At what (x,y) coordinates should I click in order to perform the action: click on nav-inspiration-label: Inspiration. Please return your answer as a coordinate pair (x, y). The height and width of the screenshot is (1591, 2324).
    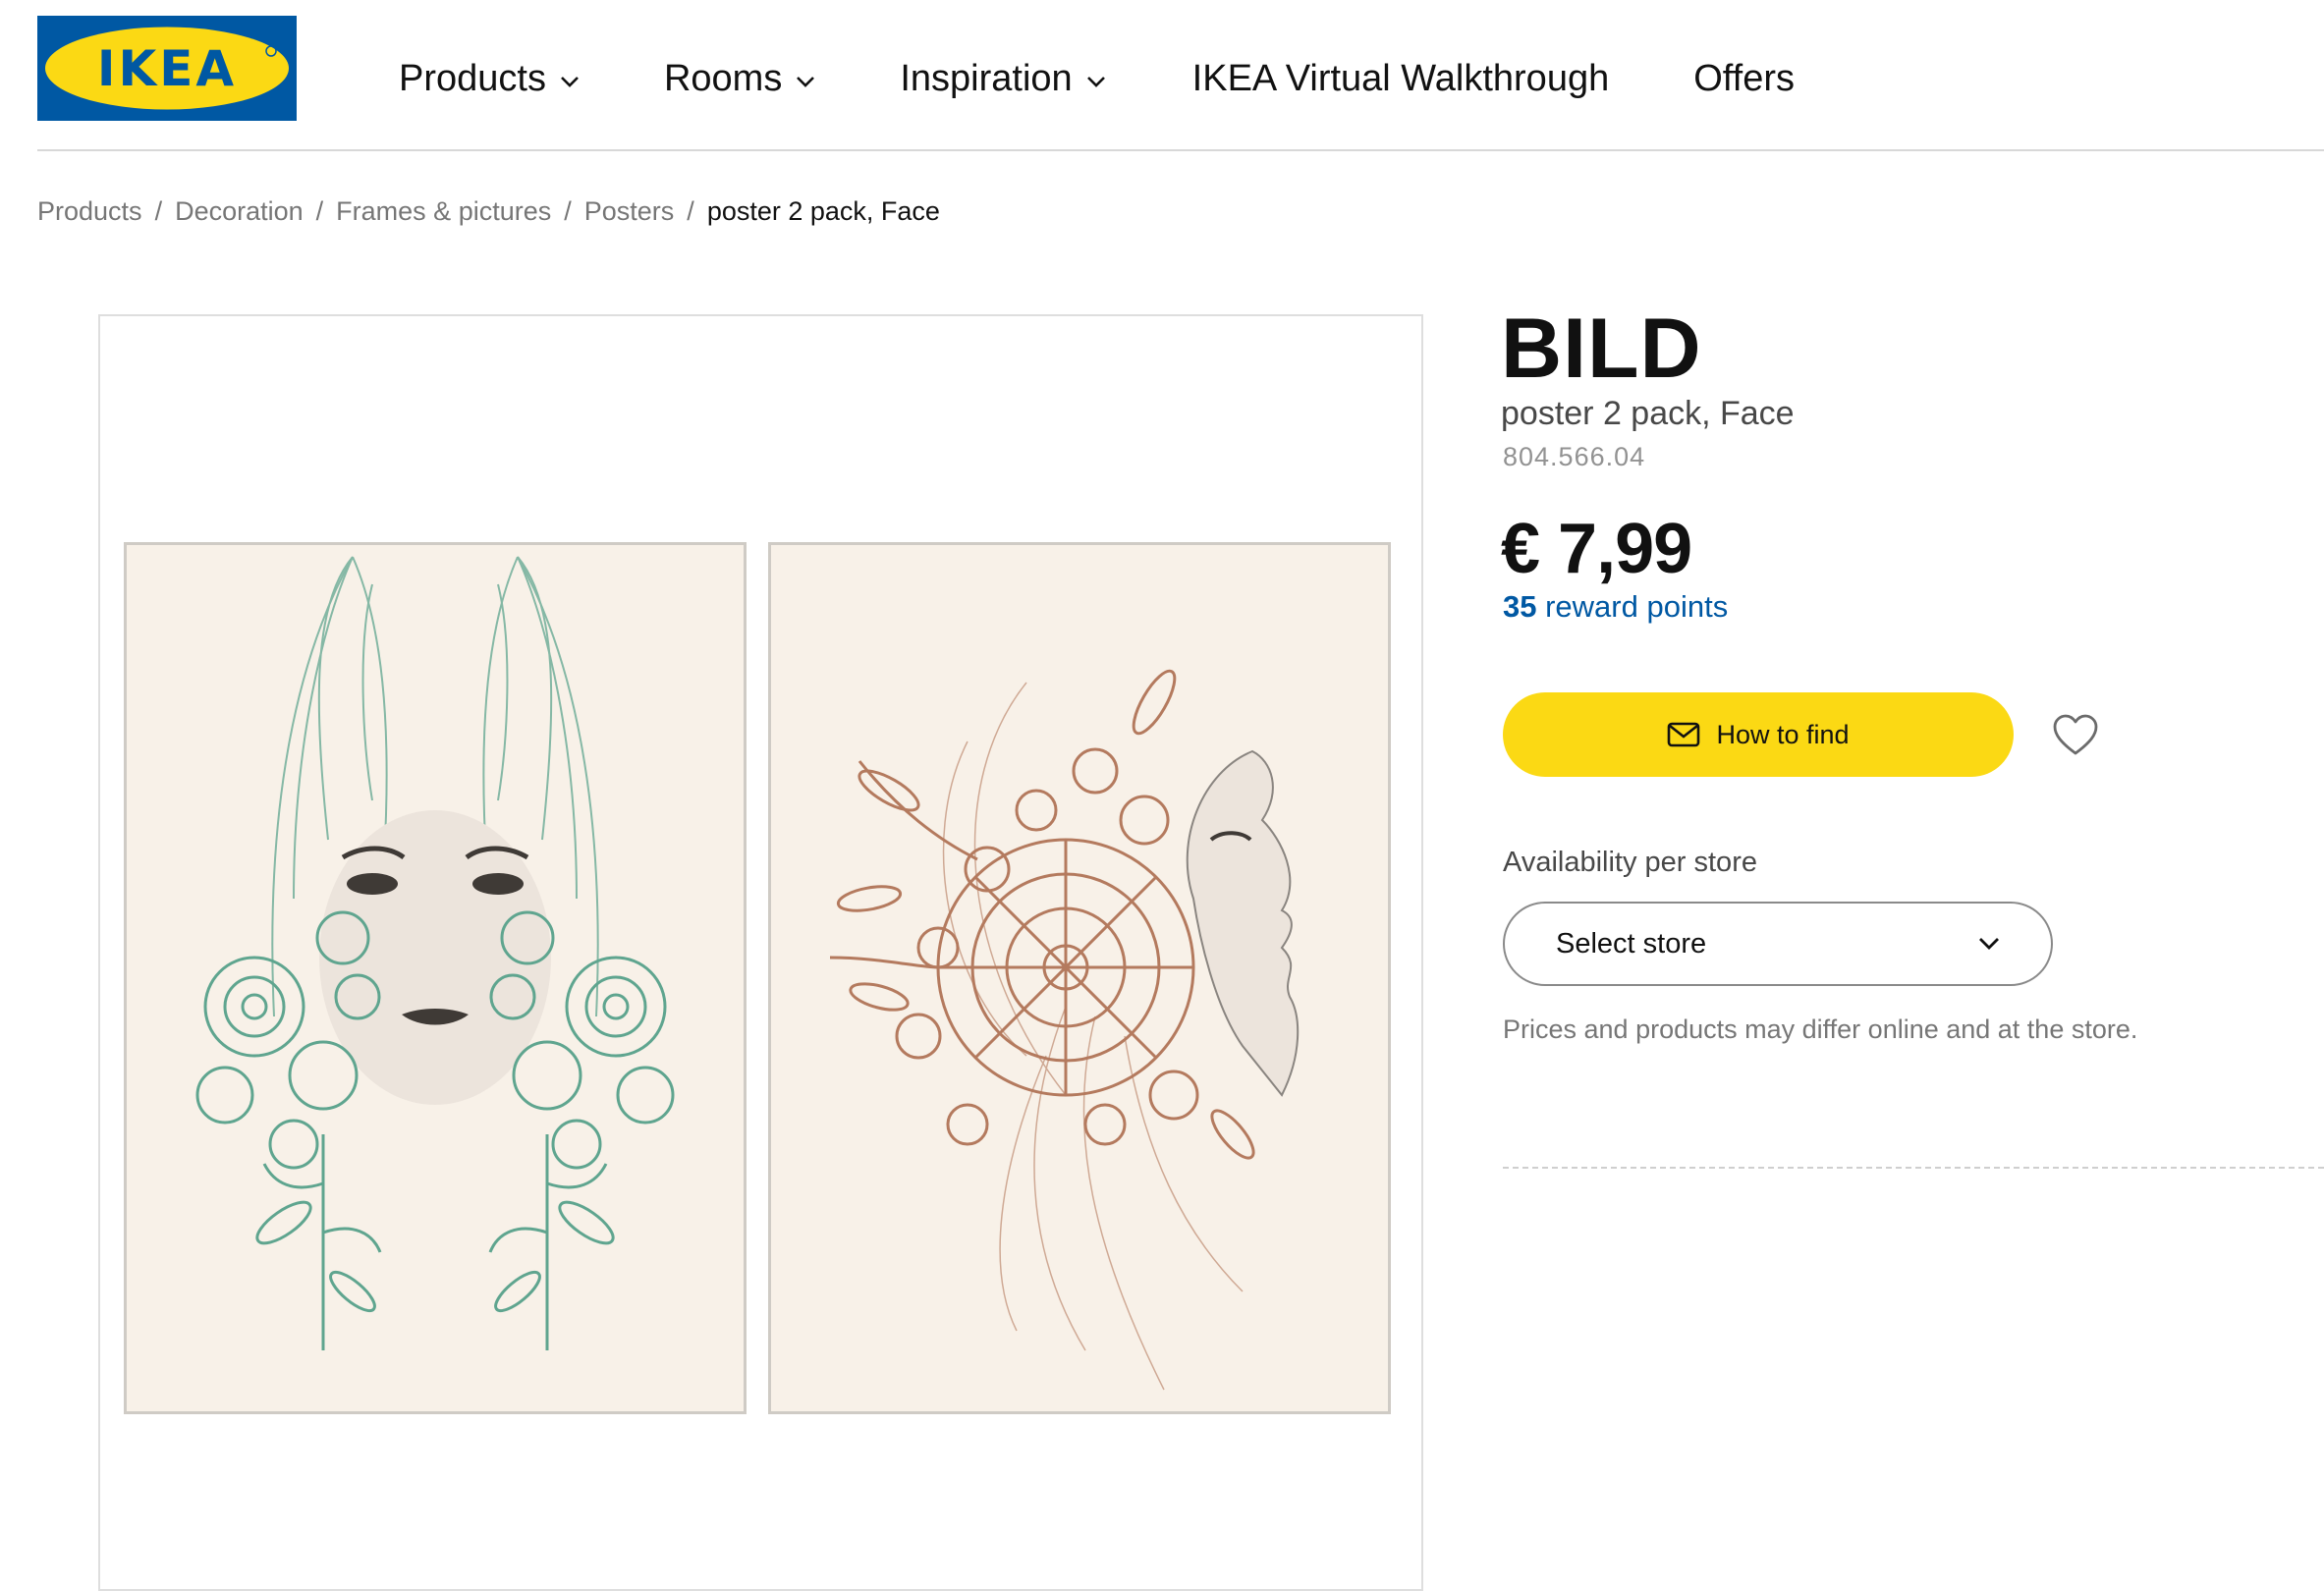
    Looking at the image, I should click on (986, 78).